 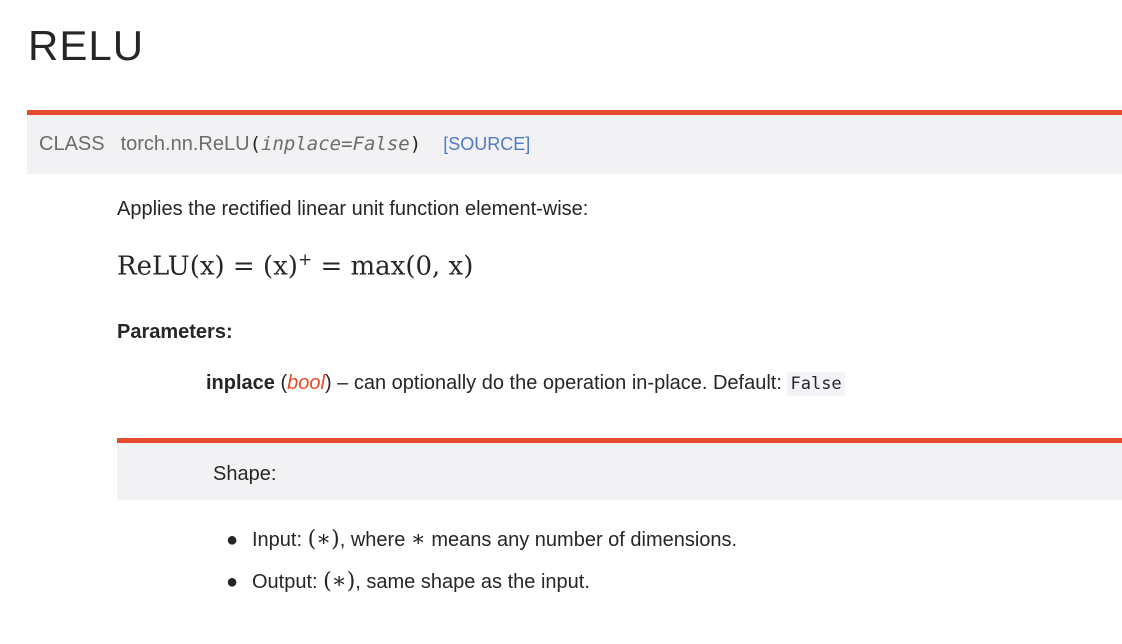 I want to click on shape-title: Shape:, so click(x=245, y=474).